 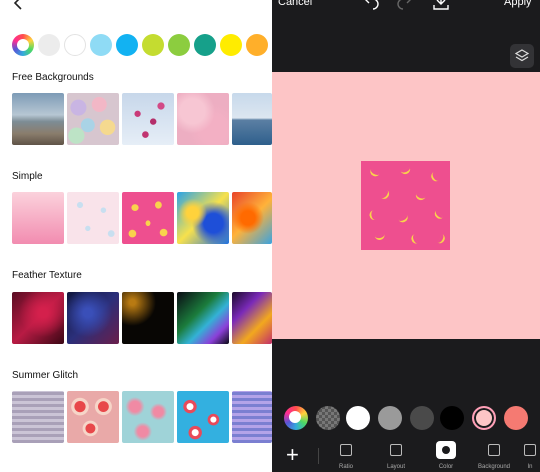 I want to click on thumb-red-feathers, so click(x=38, y=318).